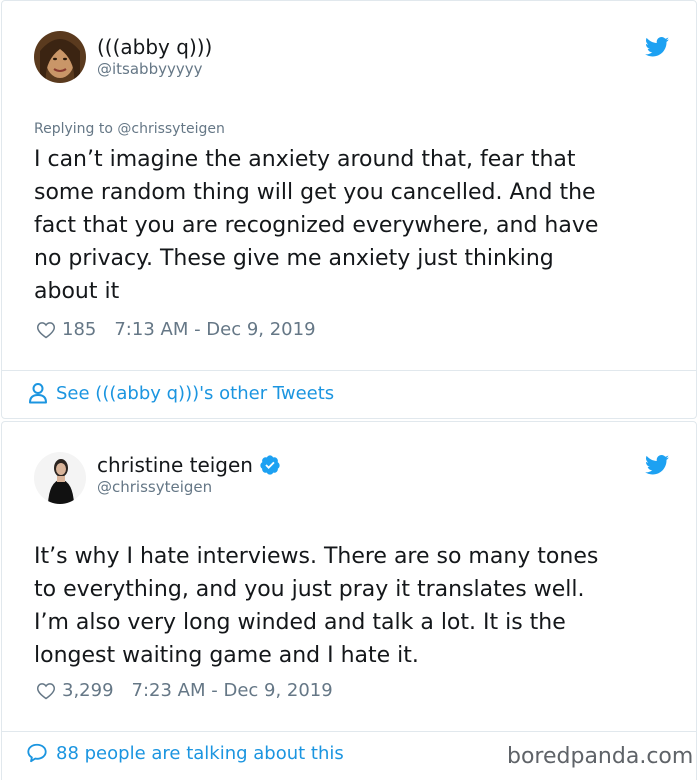 The width and height of the screenshot is (700, 780). I want to click on like-count: 3,299, so click(88, 690).